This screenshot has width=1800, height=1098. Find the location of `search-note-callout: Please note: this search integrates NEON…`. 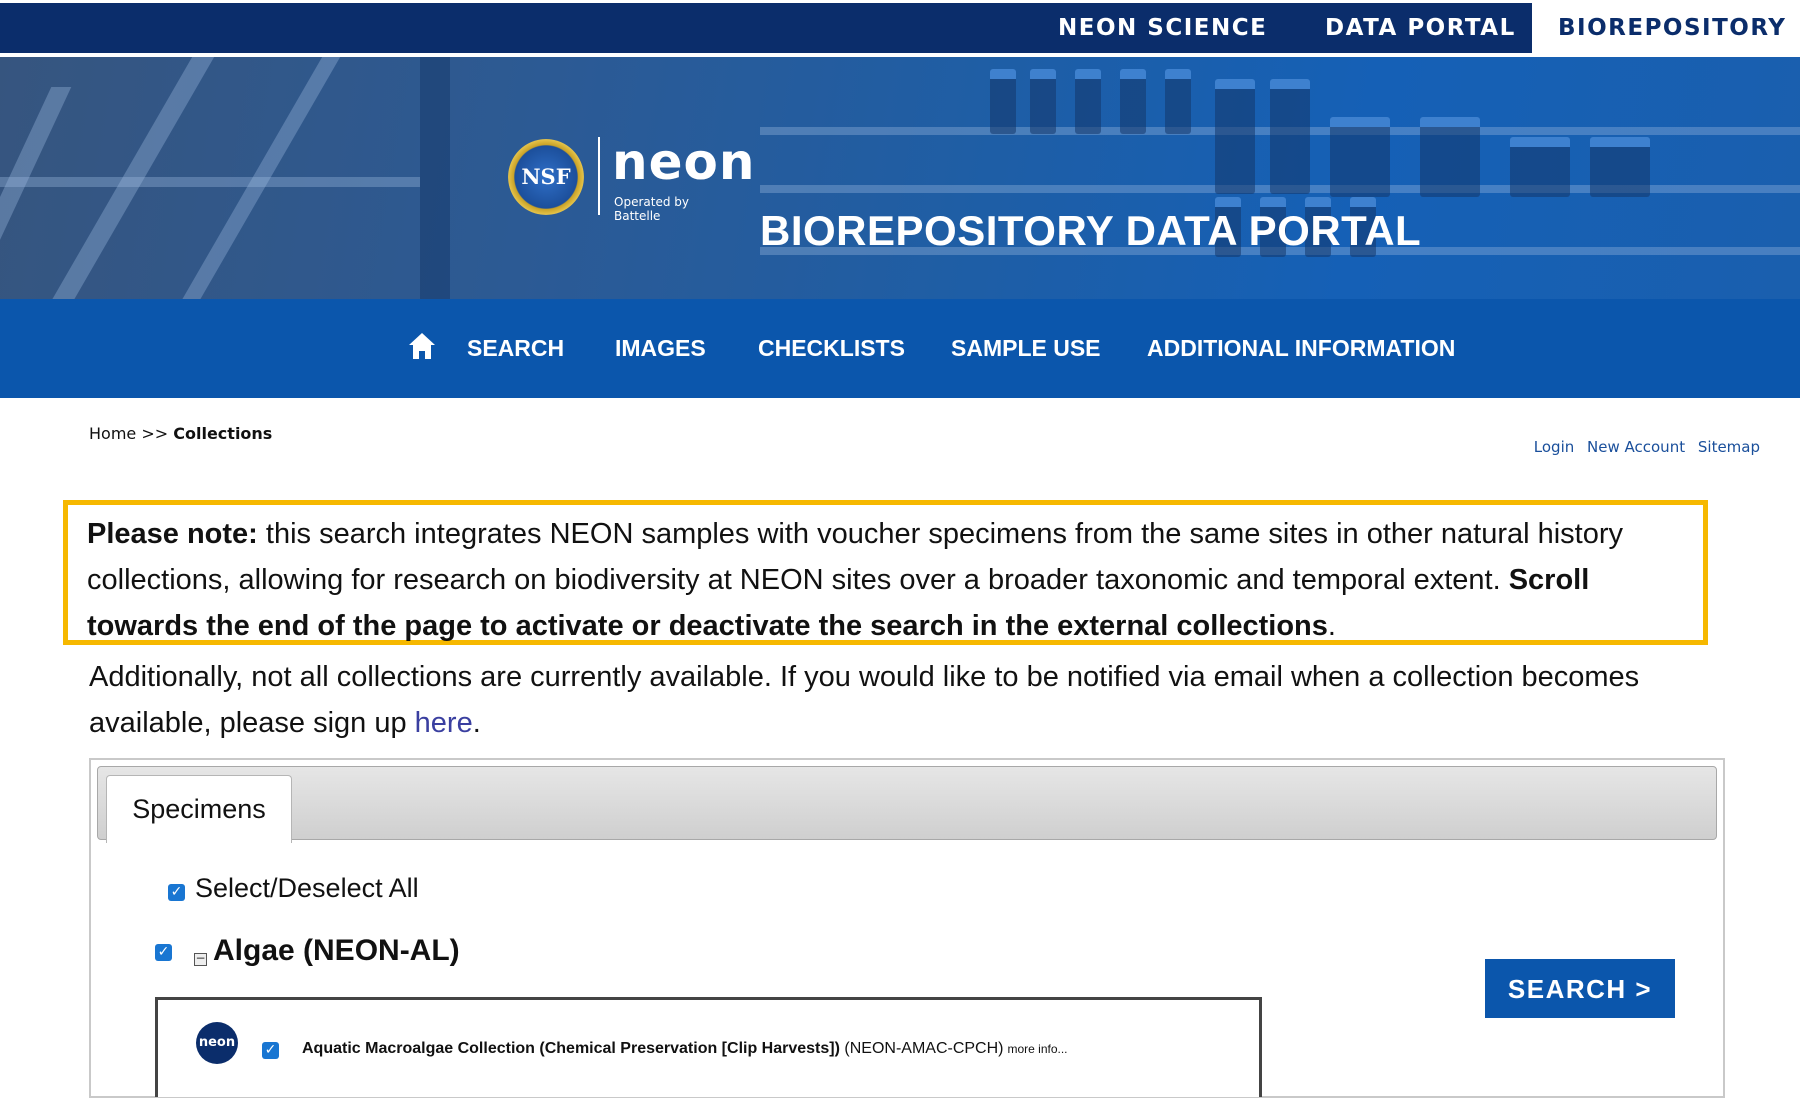

search-note-callout: Please note: this search integrates NEON… is located at coordinates (885, 572).